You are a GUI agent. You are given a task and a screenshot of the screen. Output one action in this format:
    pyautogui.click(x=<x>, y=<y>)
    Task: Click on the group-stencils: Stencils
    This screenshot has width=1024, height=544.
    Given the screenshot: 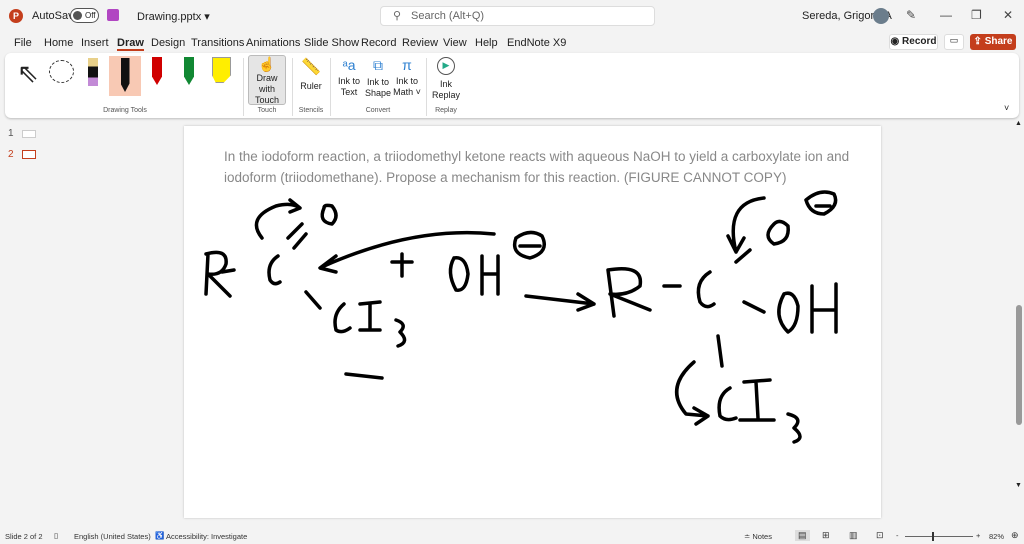 What is the action you would take?
    pyautogui.click(x=311, y=110)
    